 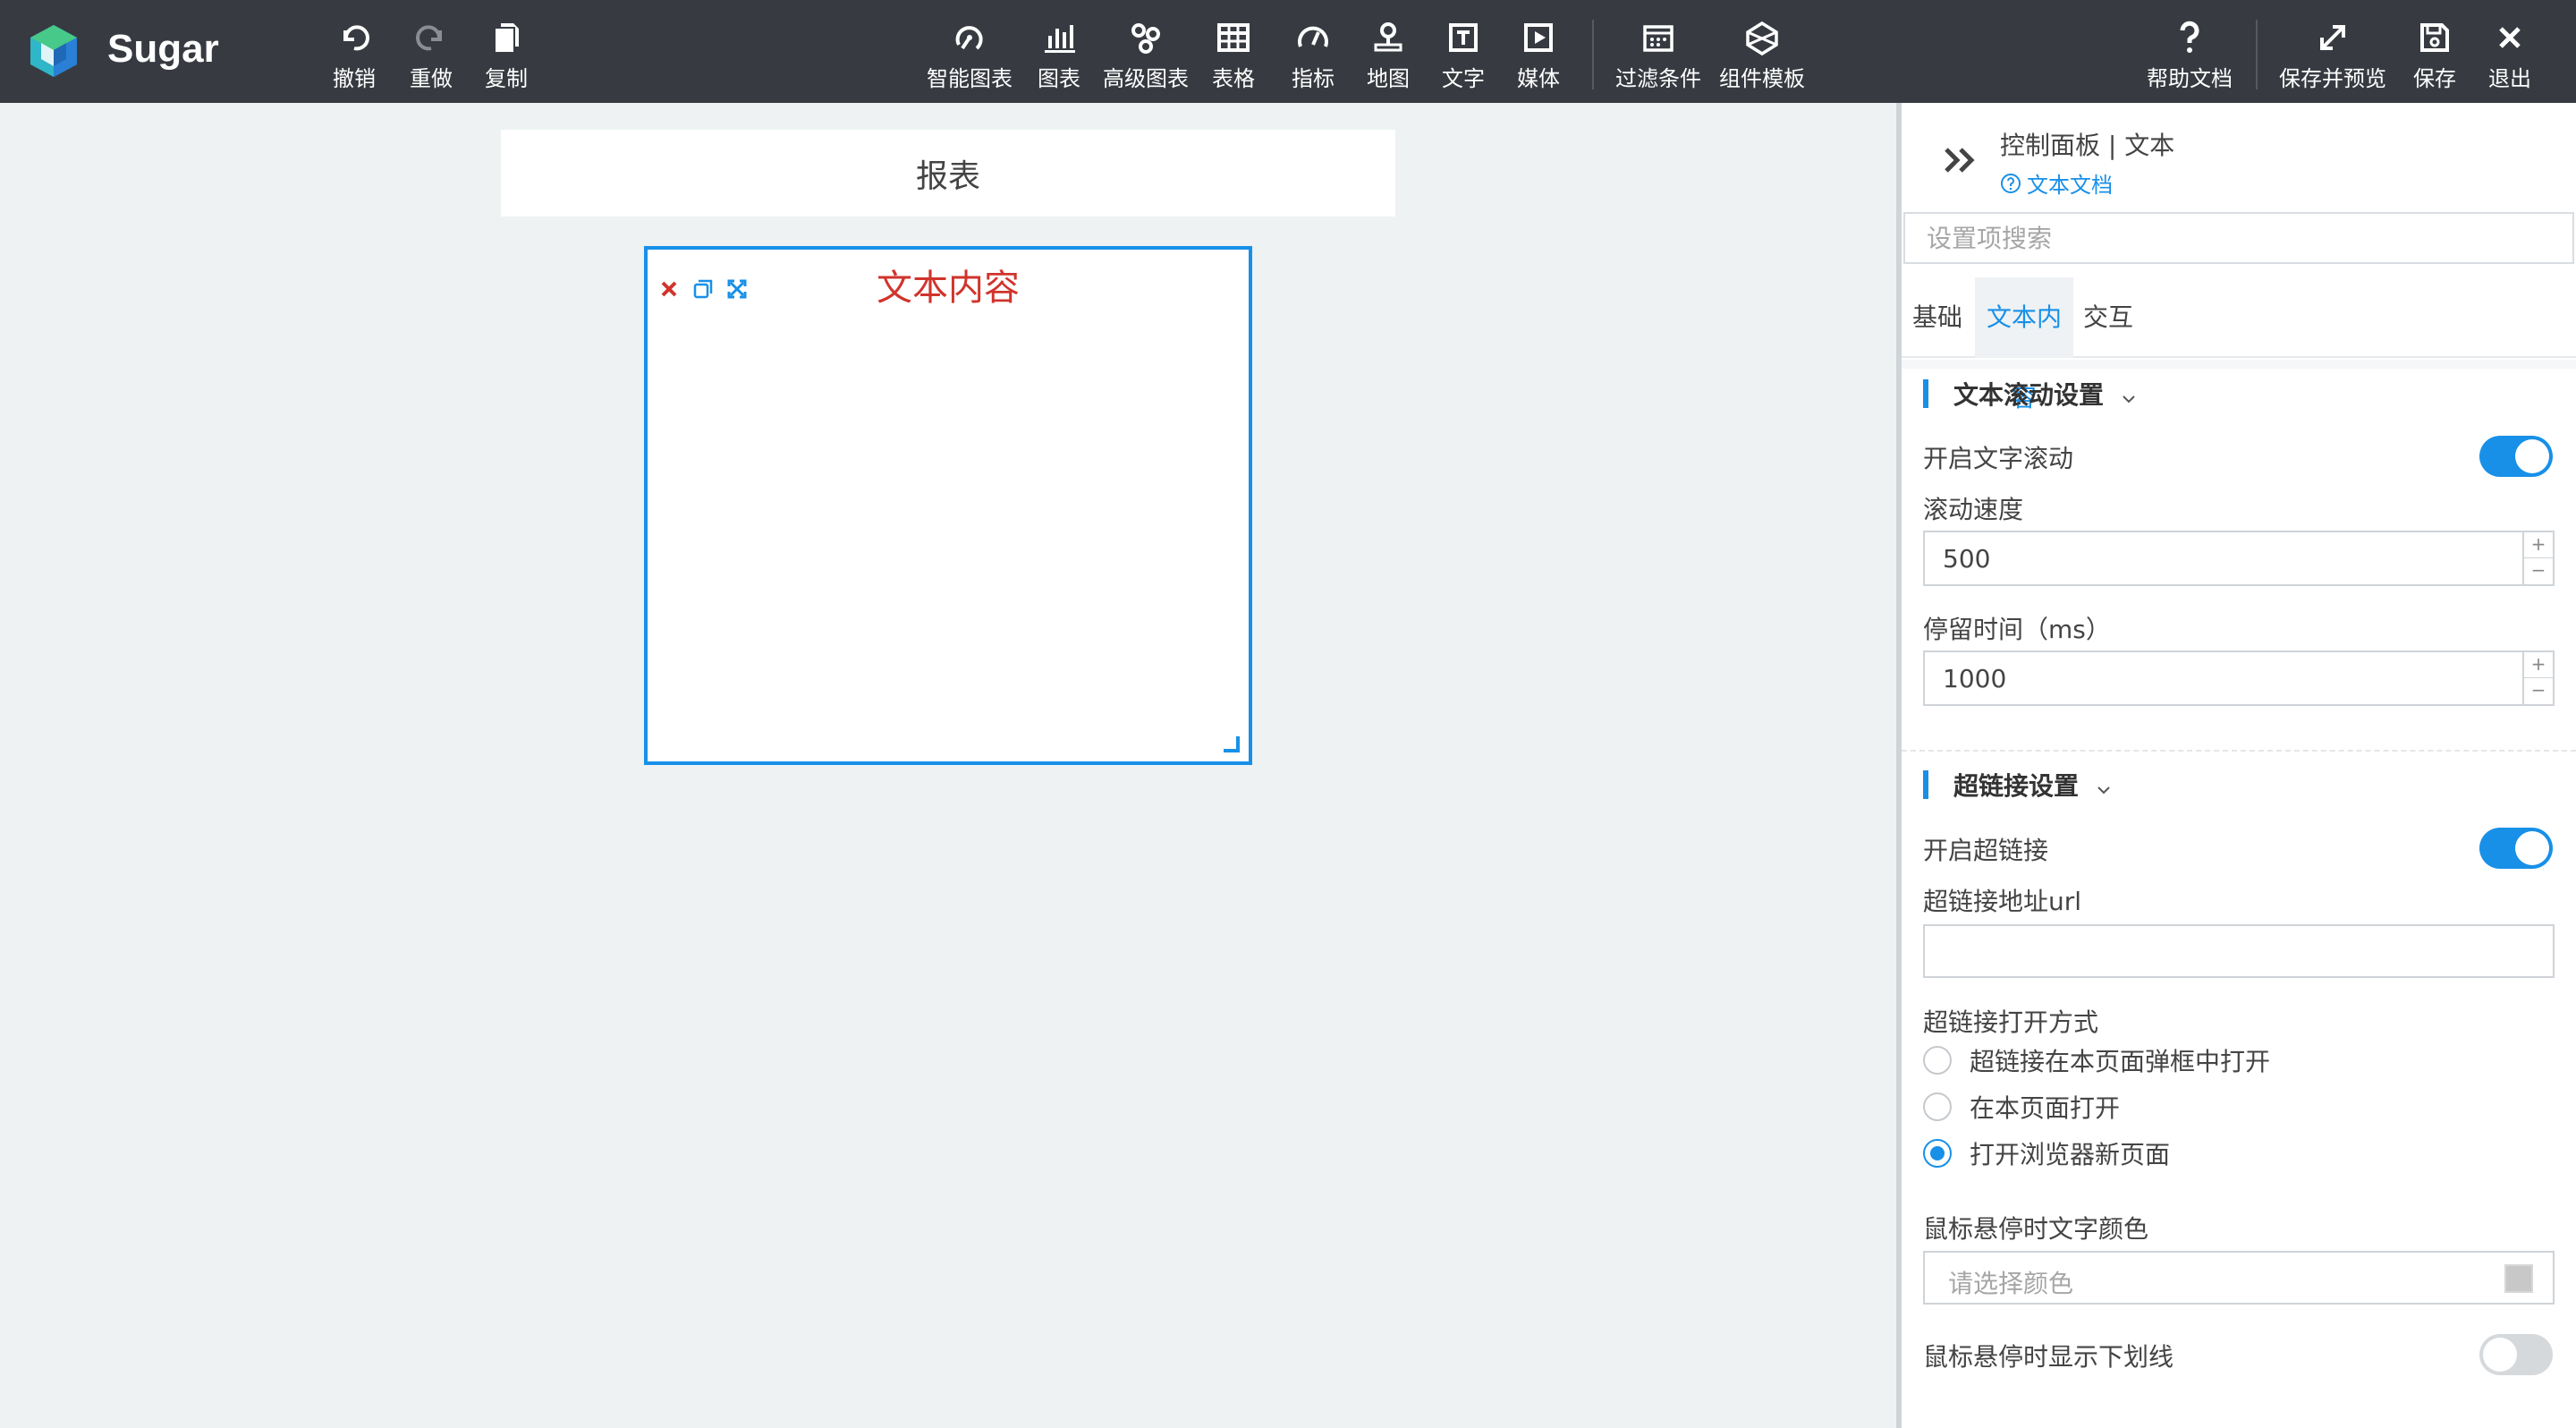 What do you see at coordinates (1658, 37) in the screenshot?
I see `filter-calendar-icon` at bounding box center [1658, 37].